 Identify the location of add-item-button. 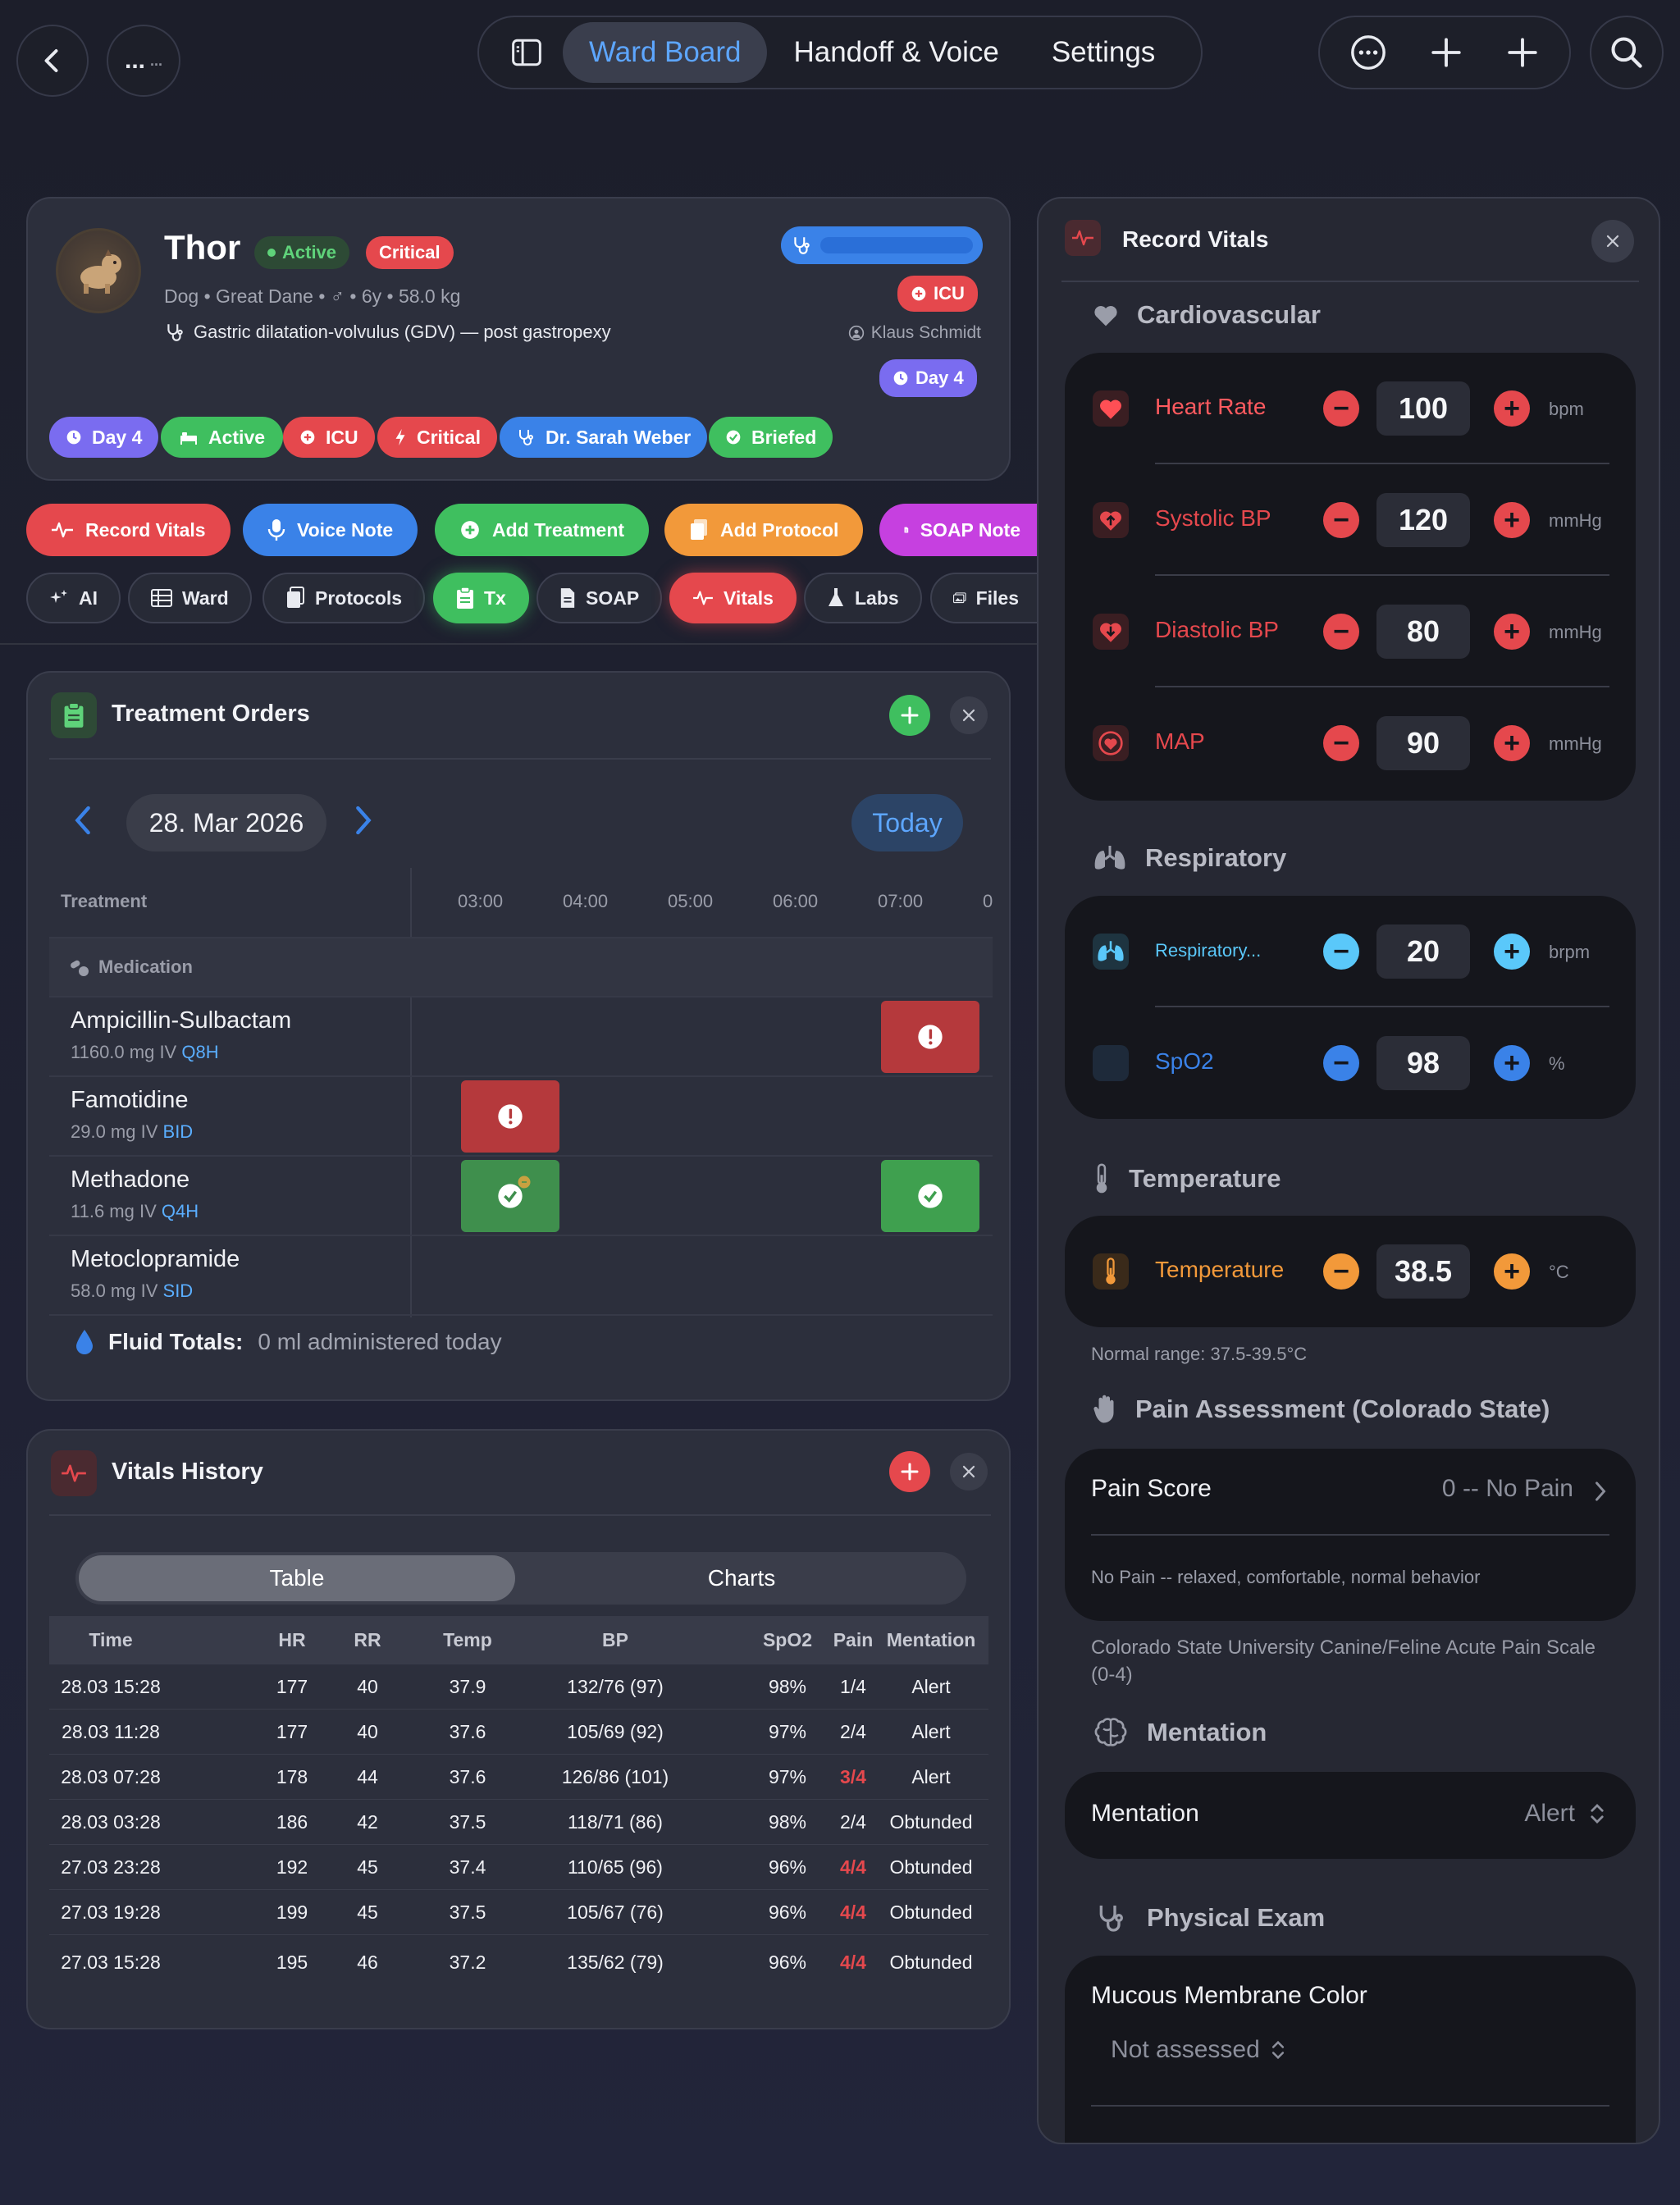
(1523, 52).